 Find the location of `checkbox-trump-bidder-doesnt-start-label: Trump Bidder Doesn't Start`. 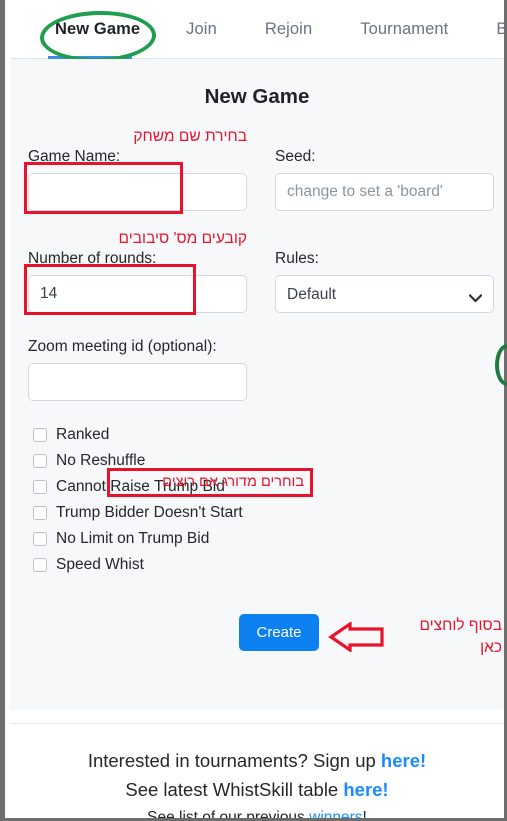

checkbox-trump-bidder-doesnt-start-label: Trump Bidder Doesn't Start is located at coordinates (149, 512).